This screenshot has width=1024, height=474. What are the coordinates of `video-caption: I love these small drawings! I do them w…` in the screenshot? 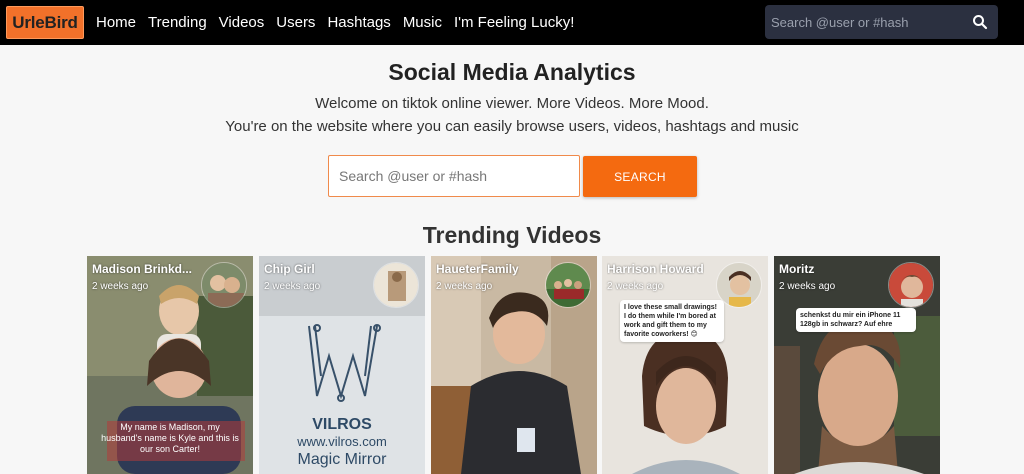 It's located at (672, 321).